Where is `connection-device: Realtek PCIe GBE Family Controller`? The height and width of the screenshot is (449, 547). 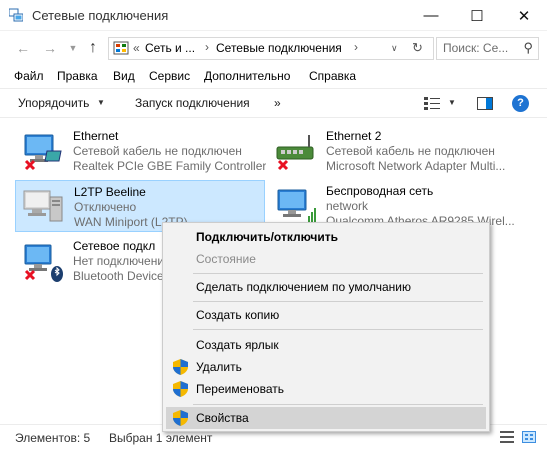 connection-device: Realtek PCIe GBE Family Controller is located at coordinates (170, 166).